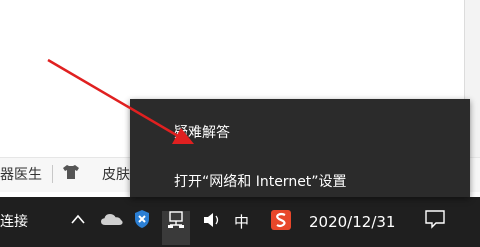 Image resolution: width=480 pixels, height=247 pixels. I want to click on ime-mode-indicator: 中, so click(241, 221).